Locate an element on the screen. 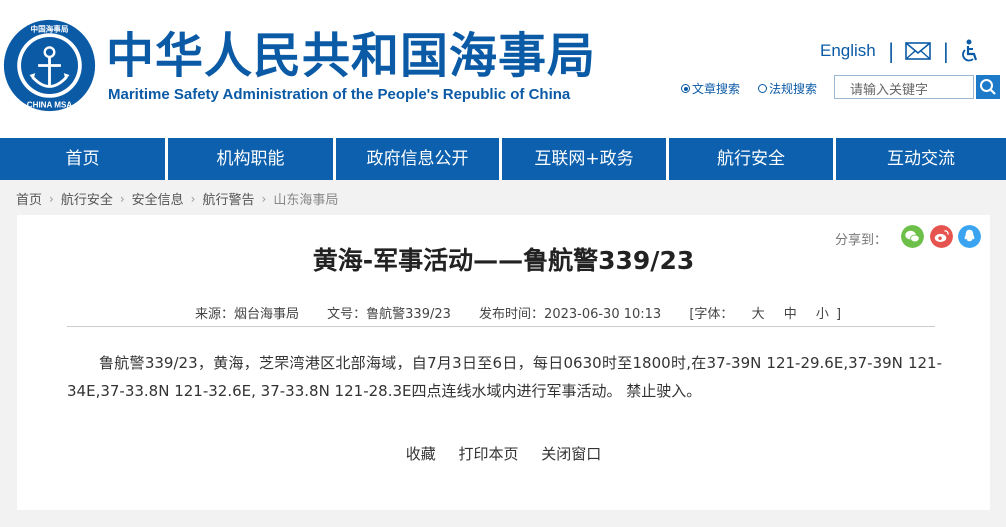  site-title: 中华人民共和国海事局 is located at coordinates (351, 56).